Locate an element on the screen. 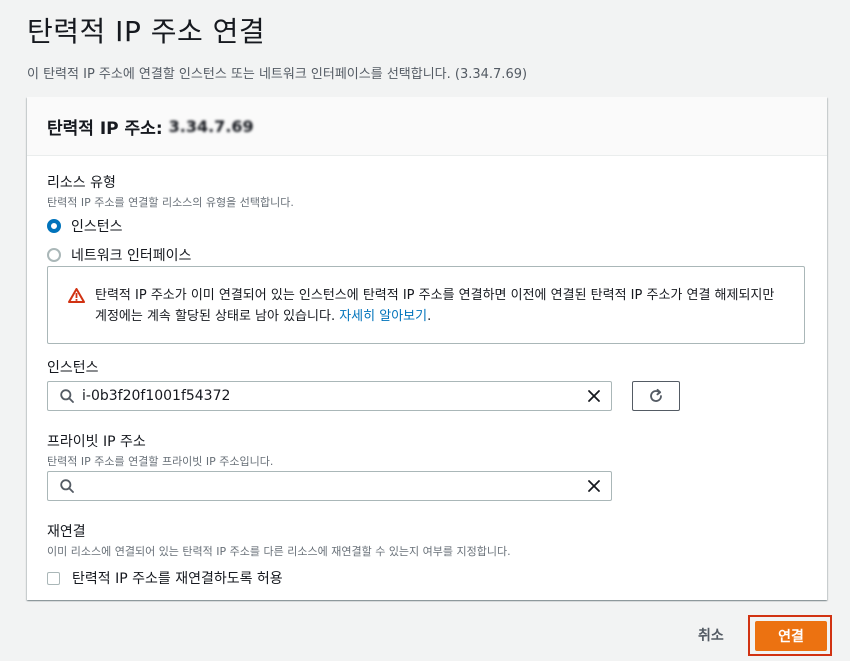 The height and width of the screenshot is (661, 850). radio-option-instance: 인스턴스 is located at coordinates (170, 226).